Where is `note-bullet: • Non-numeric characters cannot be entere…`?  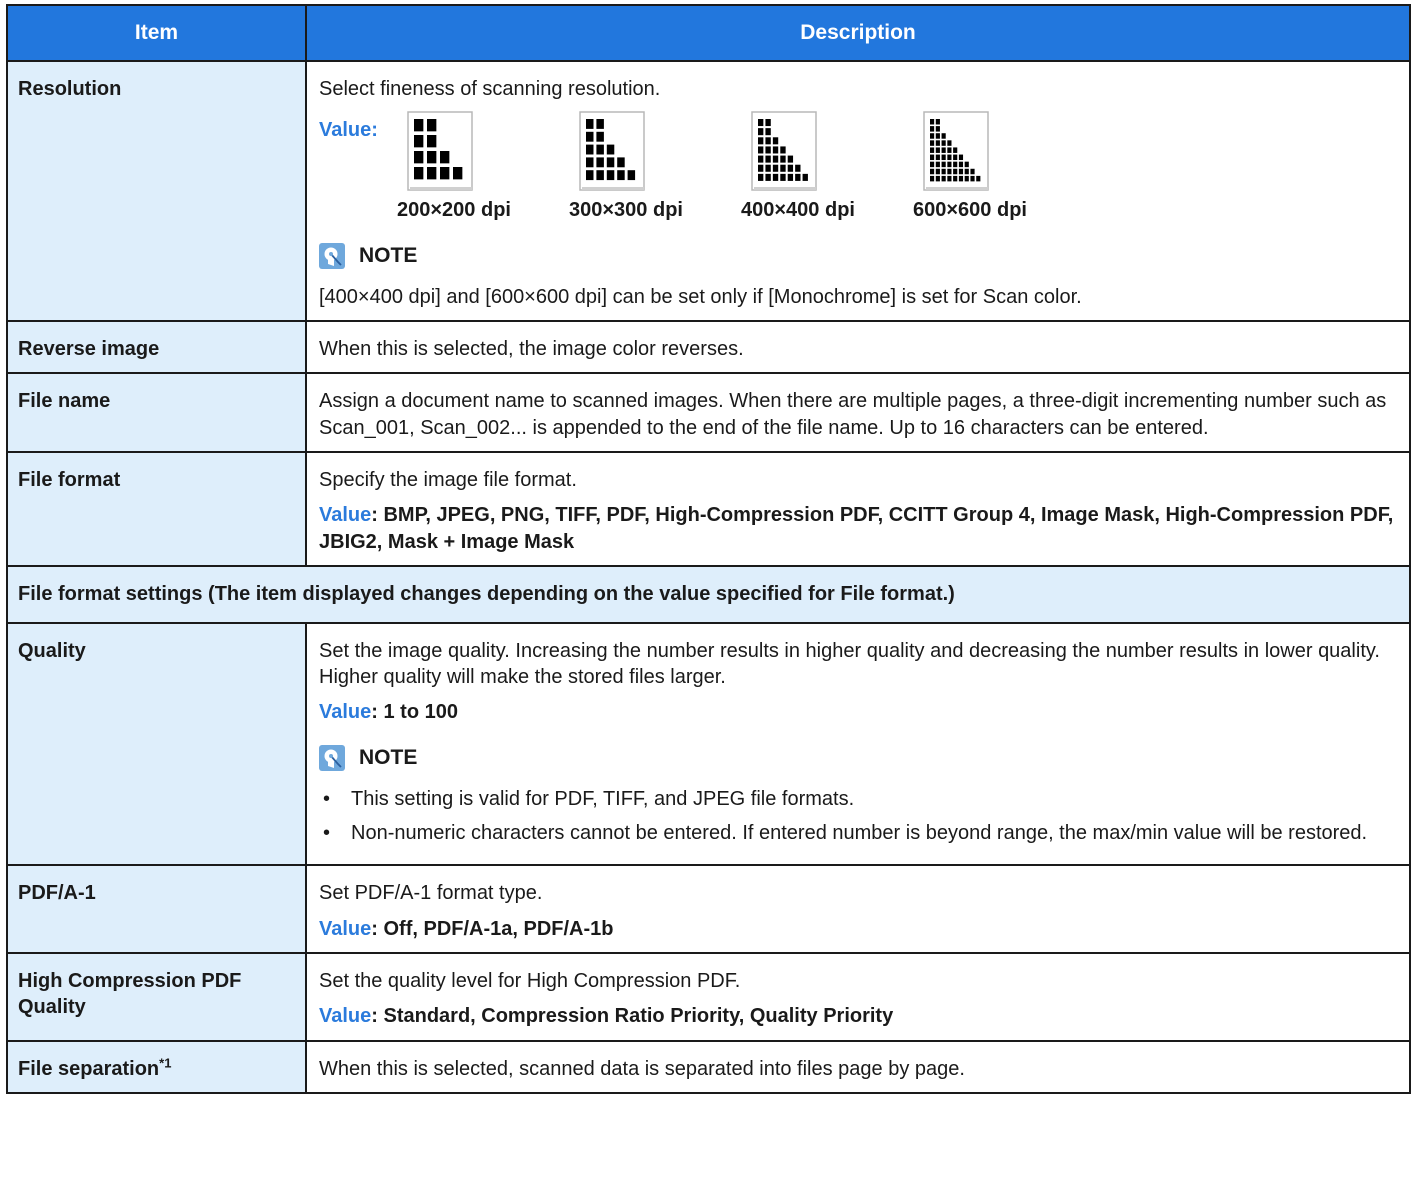 note-bullet: • Non-numeric characters cannot be entere… is located at coordinates (859, 833).